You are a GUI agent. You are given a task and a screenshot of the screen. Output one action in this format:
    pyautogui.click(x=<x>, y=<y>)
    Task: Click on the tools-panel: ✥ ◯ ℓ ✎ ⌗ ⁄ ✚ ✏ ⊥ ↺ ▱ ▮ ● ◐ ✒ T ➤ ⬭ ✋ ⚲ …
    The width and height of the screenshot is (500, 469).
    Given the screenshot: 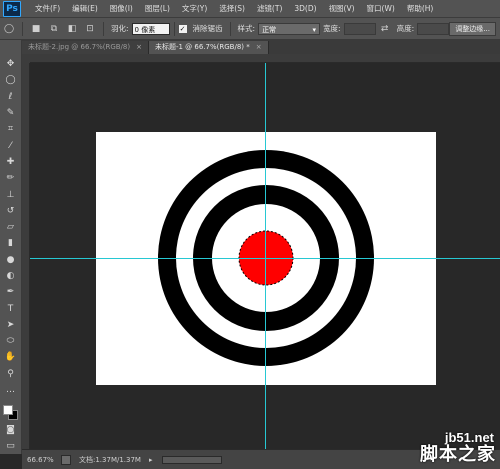 What is the action you would take?
    pyautogui.click(x=11, y=247)
    